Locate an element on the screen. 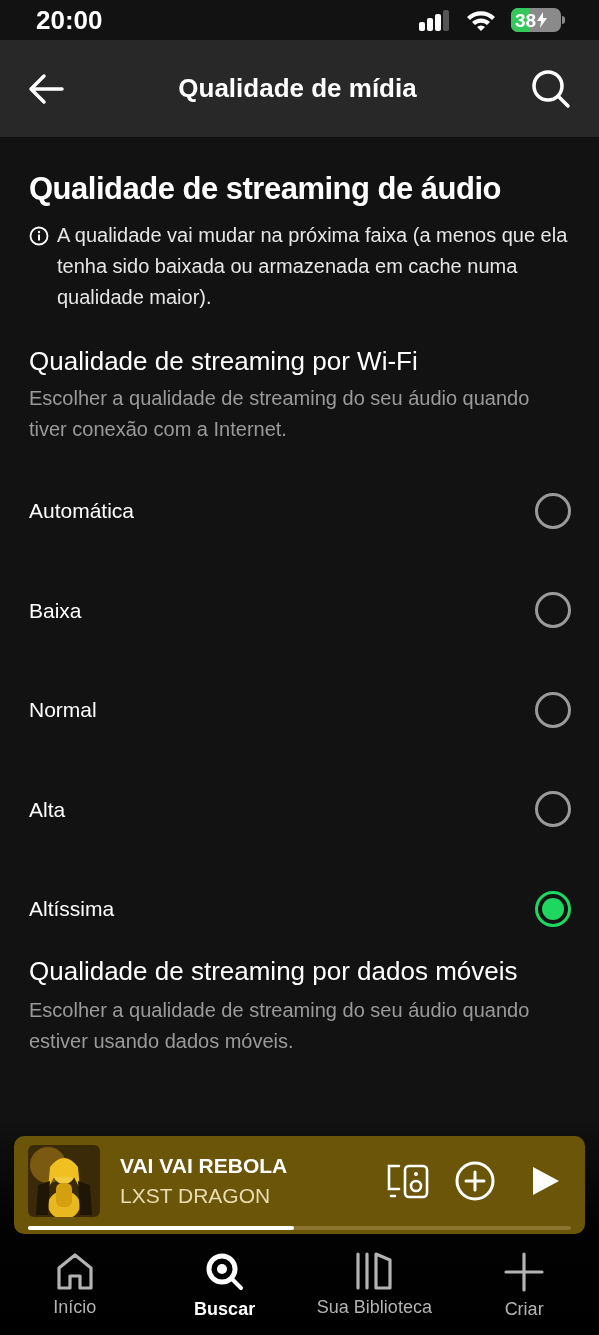 This screenshot has height=1335, width=599. add-icon is located at coordinates (475, 1181).